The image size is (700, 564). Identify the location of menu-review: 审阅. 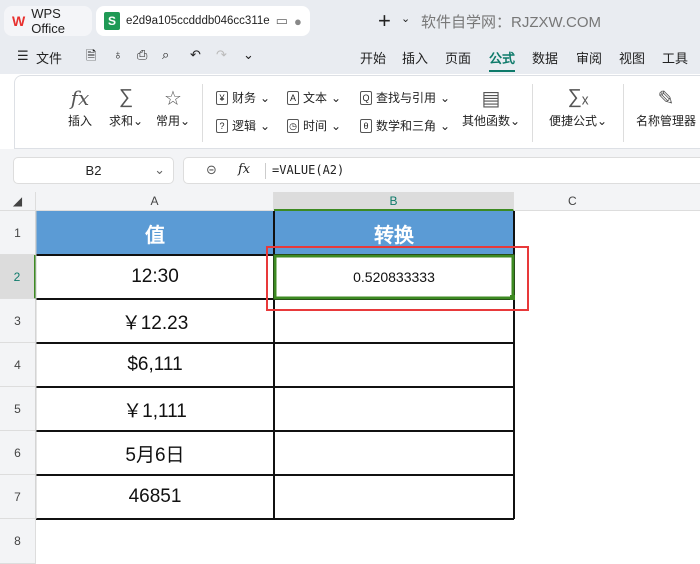
(589, 57).